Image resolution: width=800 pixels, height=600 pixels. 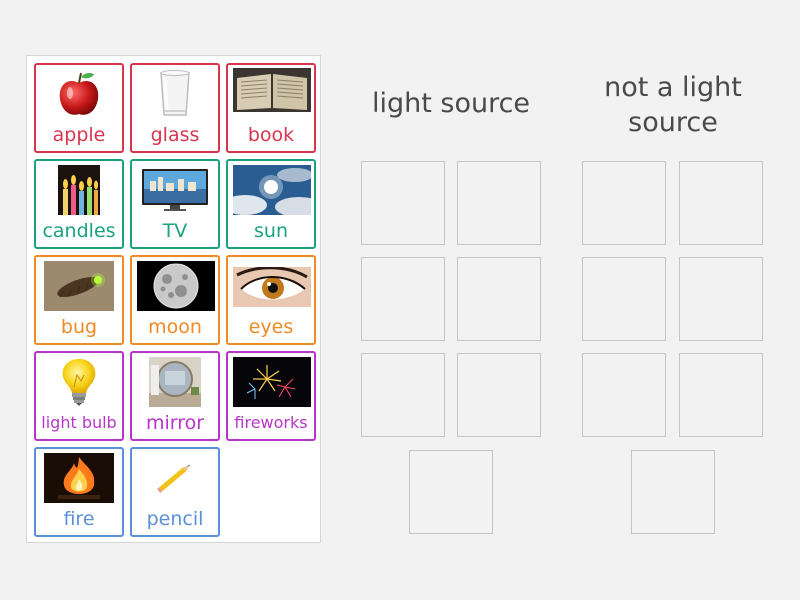 What do you see at coordinates (79, 327) in the screenshot?
I see `card-label: bug` at bounding box center [79, 327].